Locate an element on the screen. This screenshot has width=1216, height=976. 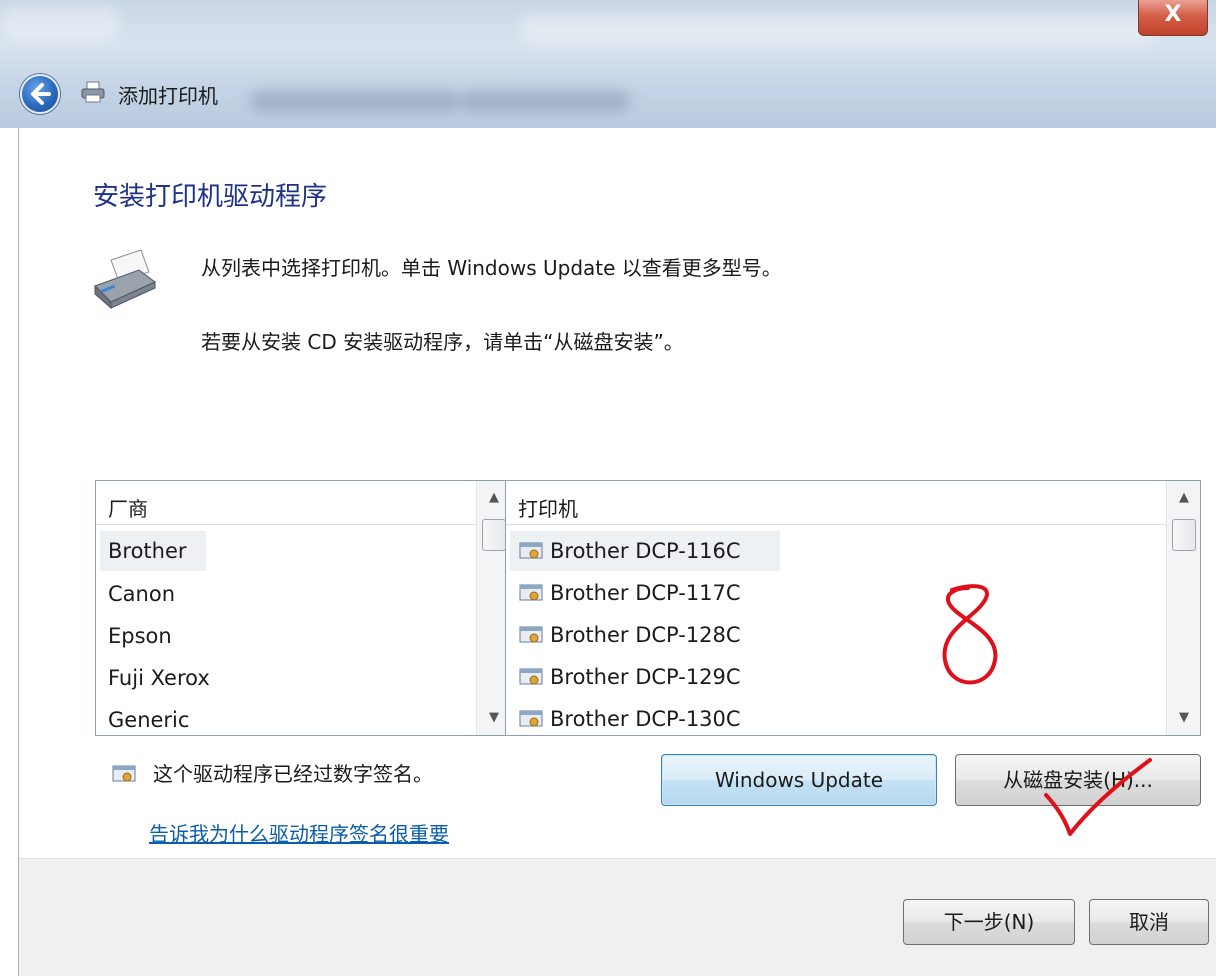
scroll-up-icon: ▲ is located at coordinates (1184, 498).